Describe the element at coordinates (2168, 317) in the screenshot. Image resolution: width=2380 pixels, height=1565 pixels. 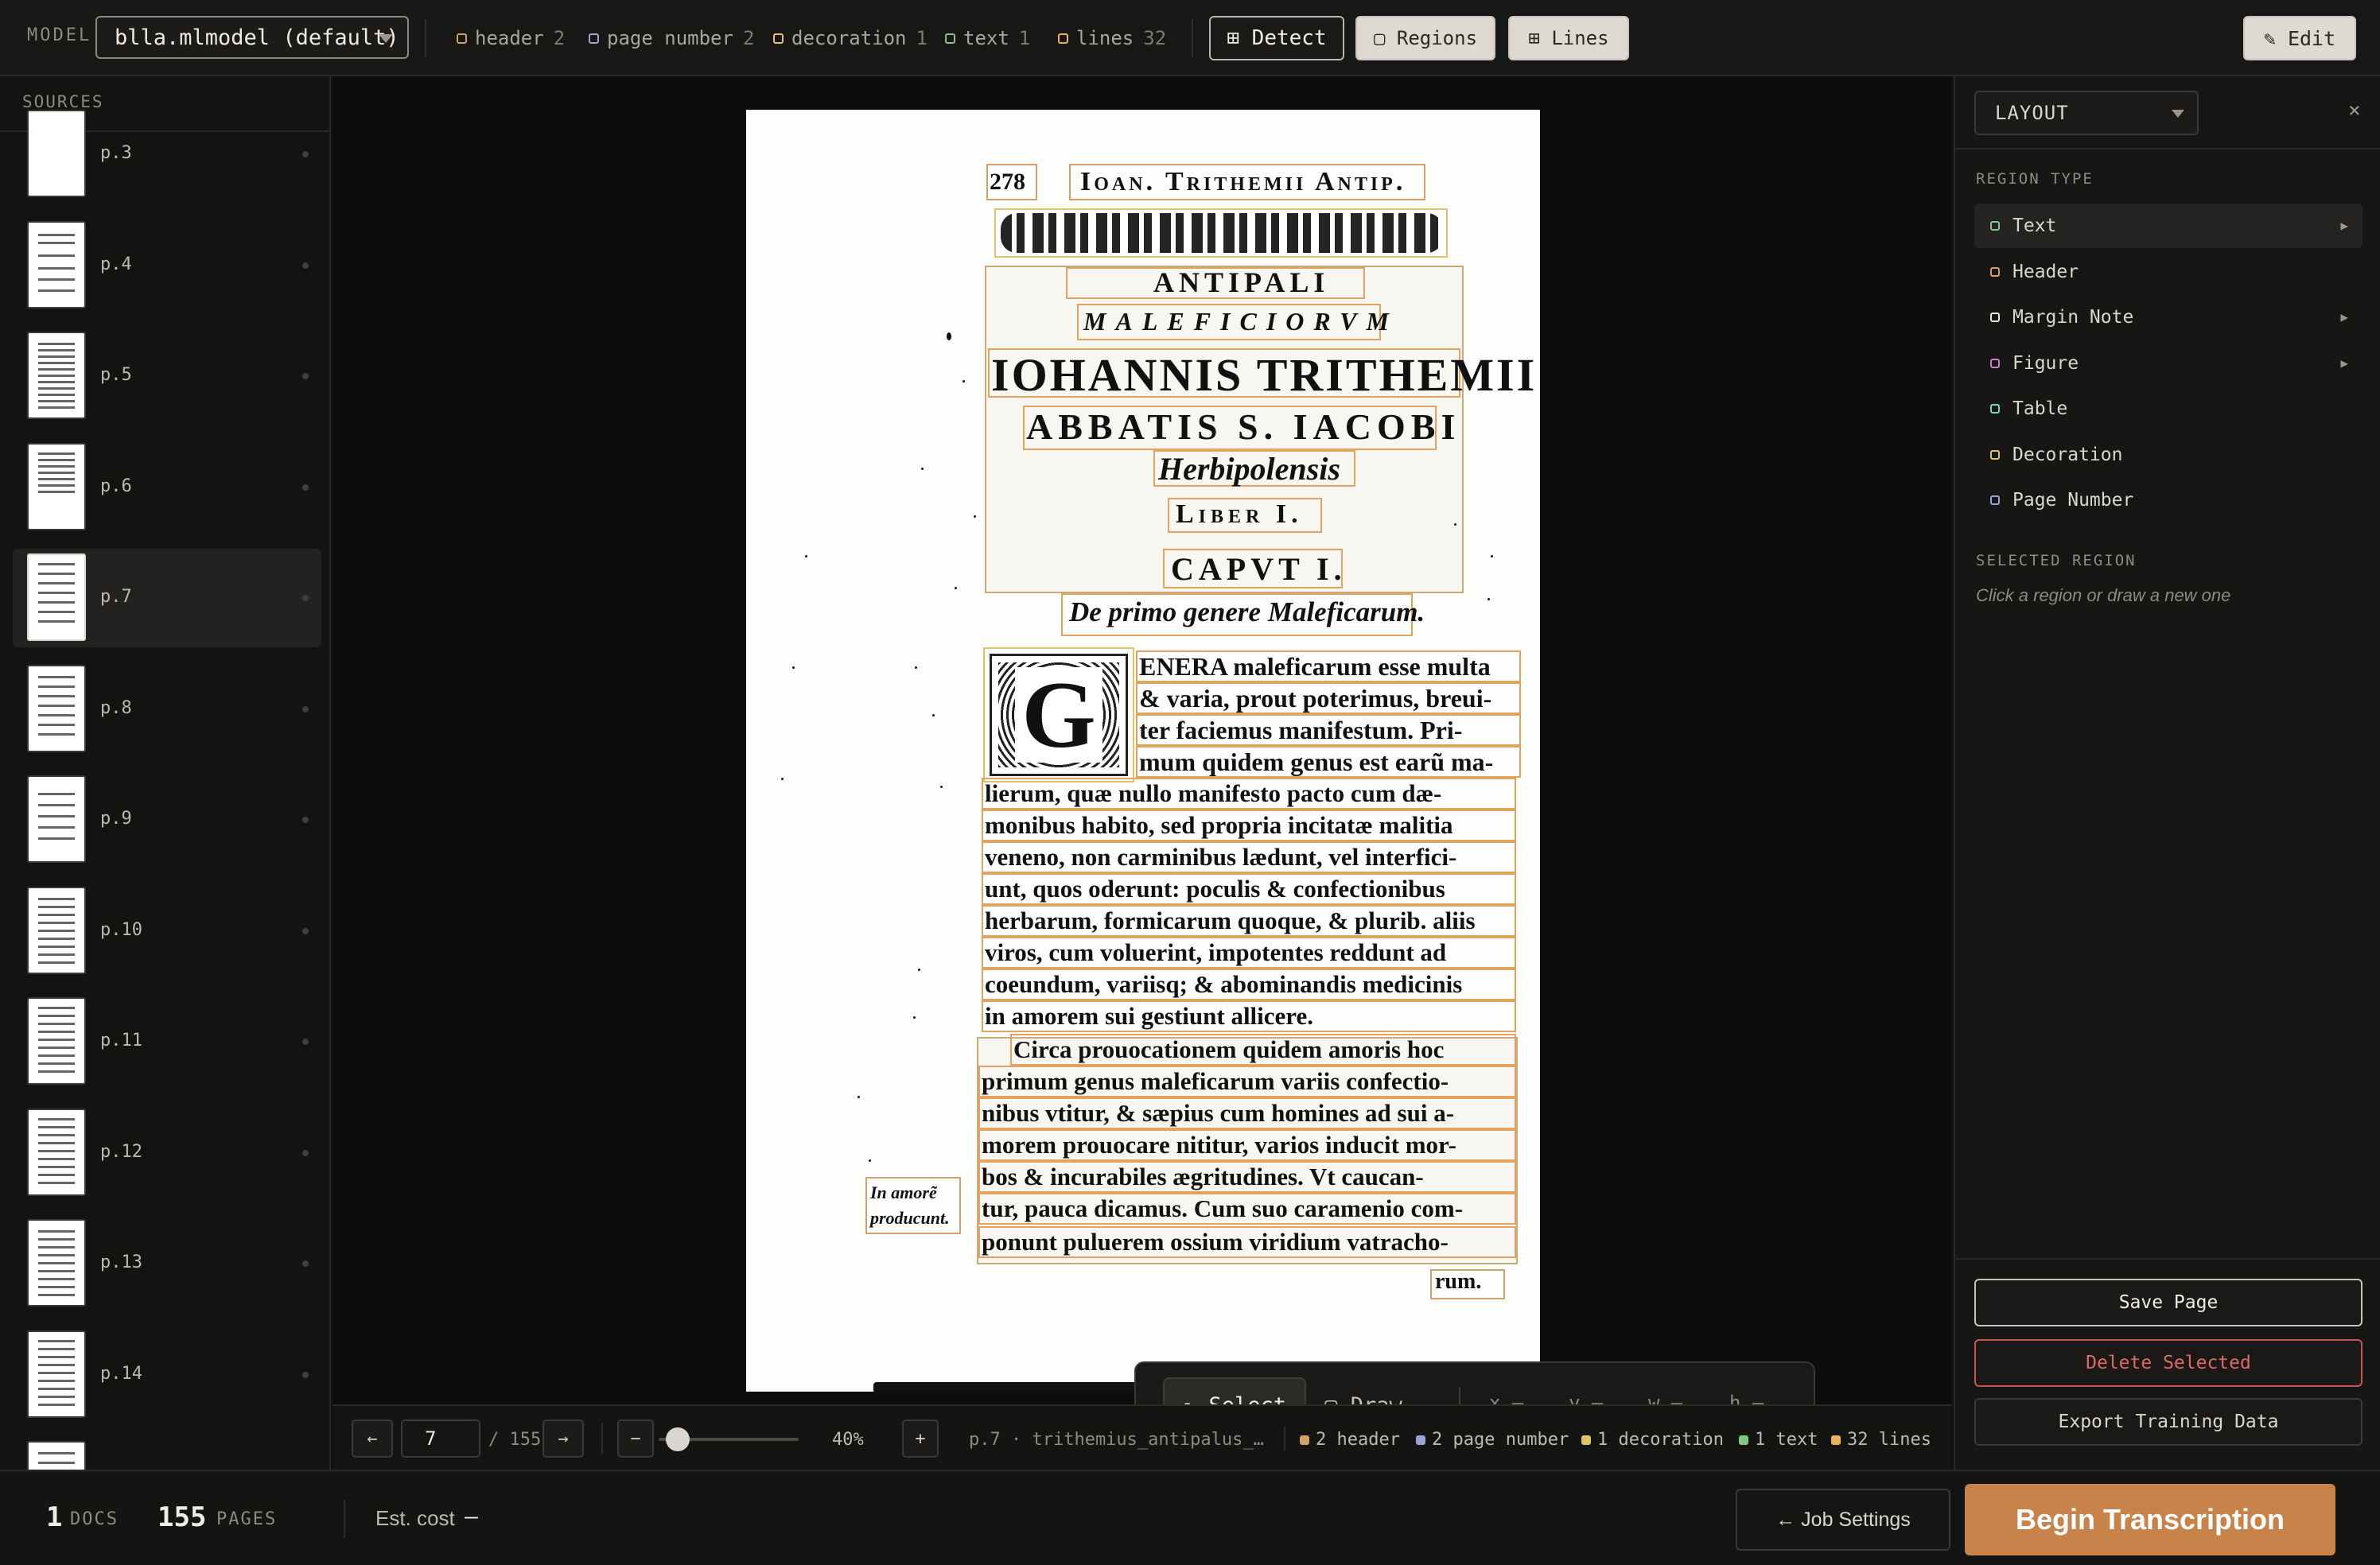
I see `region-type-margin-note: Margin Note ▶` at that location.